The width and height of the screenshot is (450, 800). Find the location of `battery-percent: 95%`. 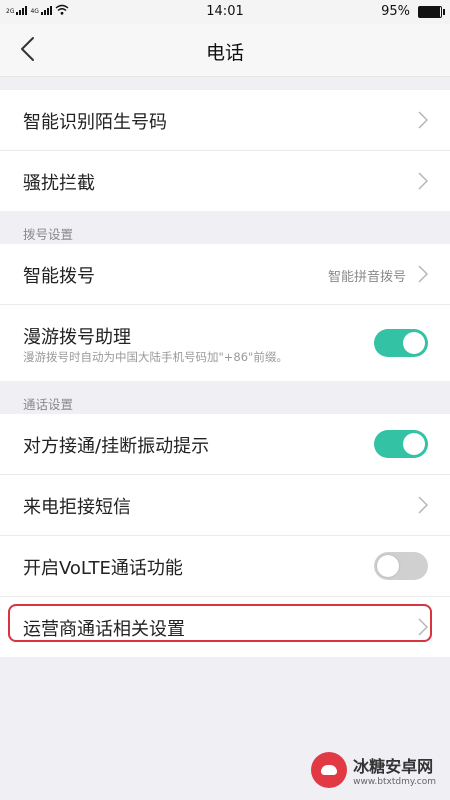

battery-percent: 95% is located at coordinates (395, 11).